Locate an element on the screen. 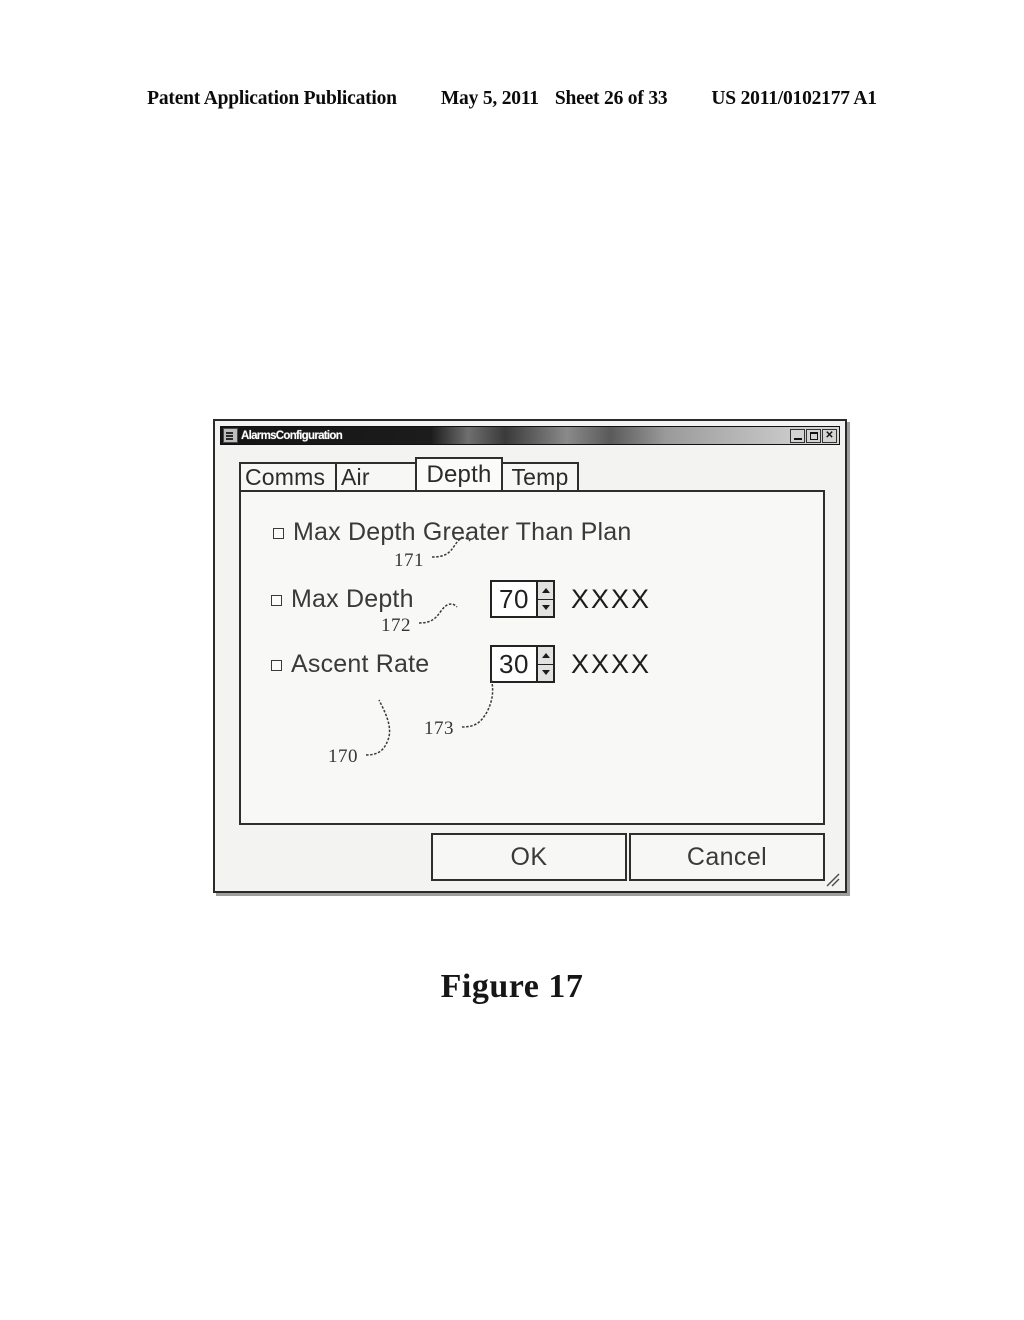 The width and height of the screenshot is (1024, 1320). ok-button: OK is located at coordinates (529, 857).